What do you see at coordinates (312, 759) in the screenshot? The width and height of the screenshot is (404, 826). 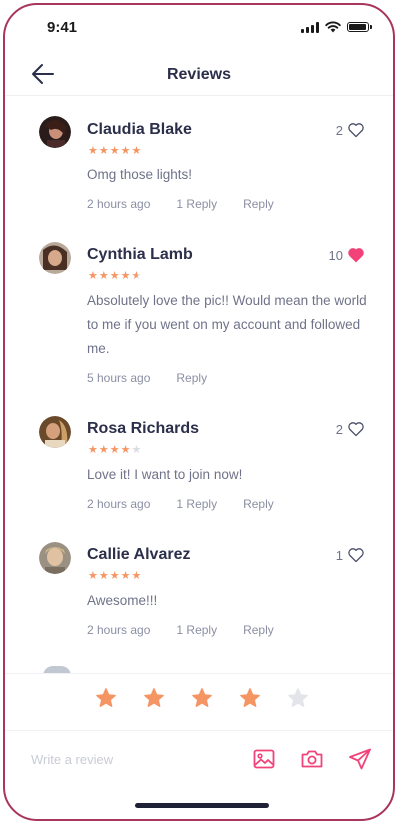 I see `camera-icon` at bounding box center [312, 759].